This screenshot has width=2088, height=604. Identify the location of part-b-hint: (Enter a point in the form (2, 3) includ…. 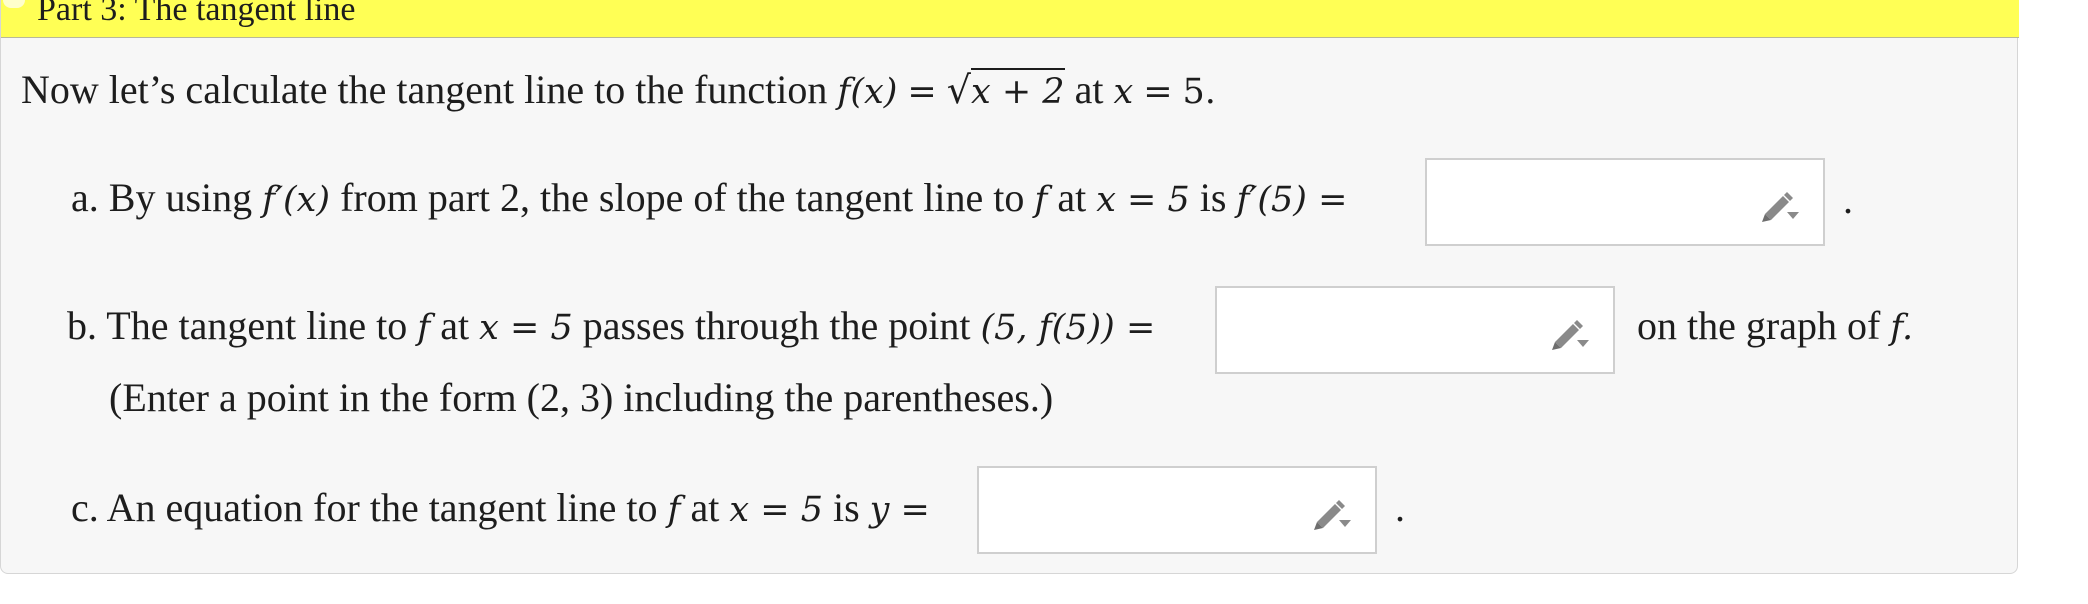
(581, 397).